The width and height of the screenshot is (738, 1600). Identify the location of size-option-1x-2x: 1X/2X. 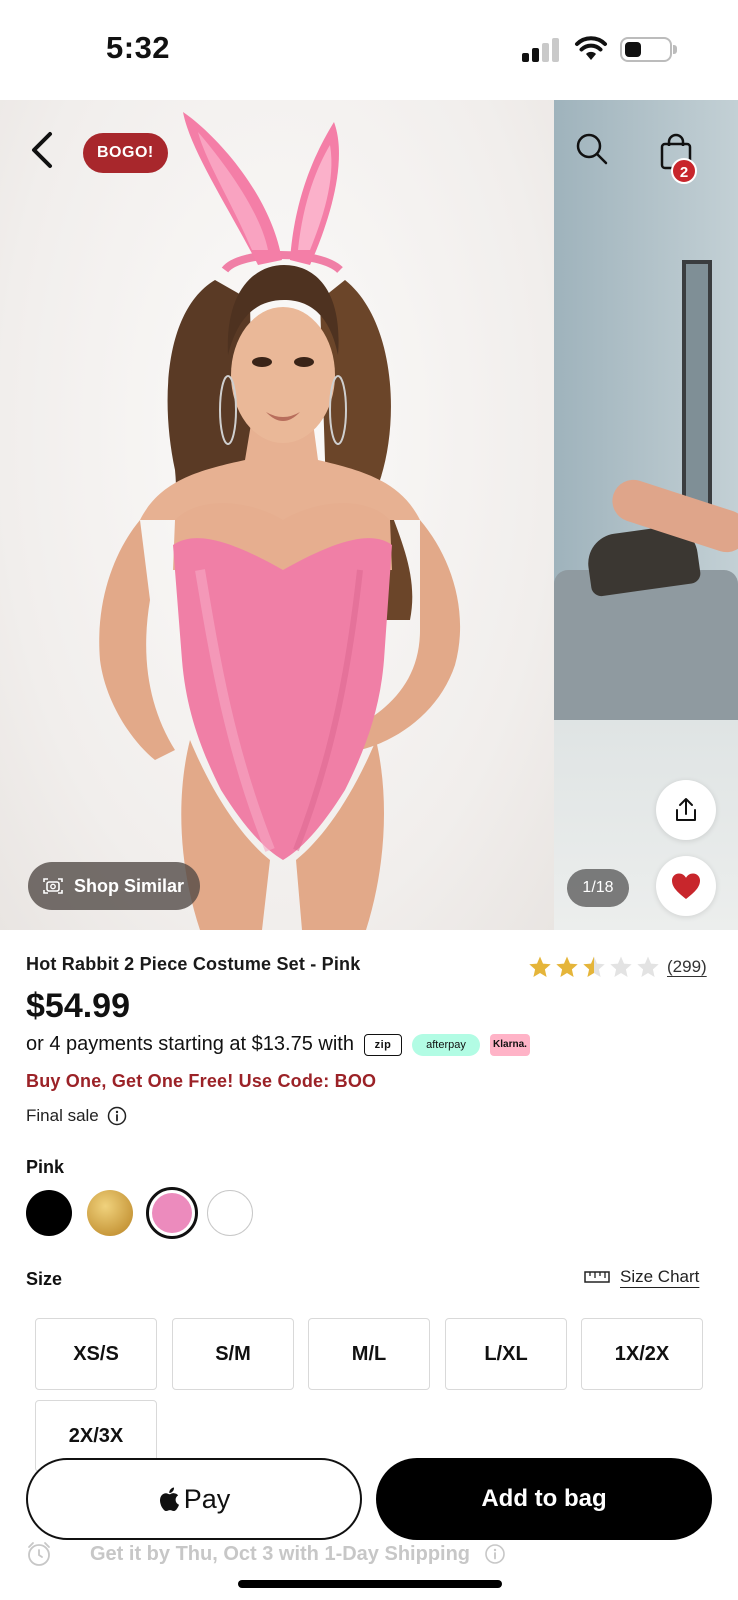
(642, 1354).